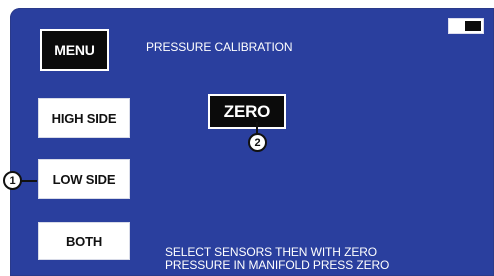  Describe the element at coordinates (29, 181) in the screenshot. I see `callout-1-leader` at that location.